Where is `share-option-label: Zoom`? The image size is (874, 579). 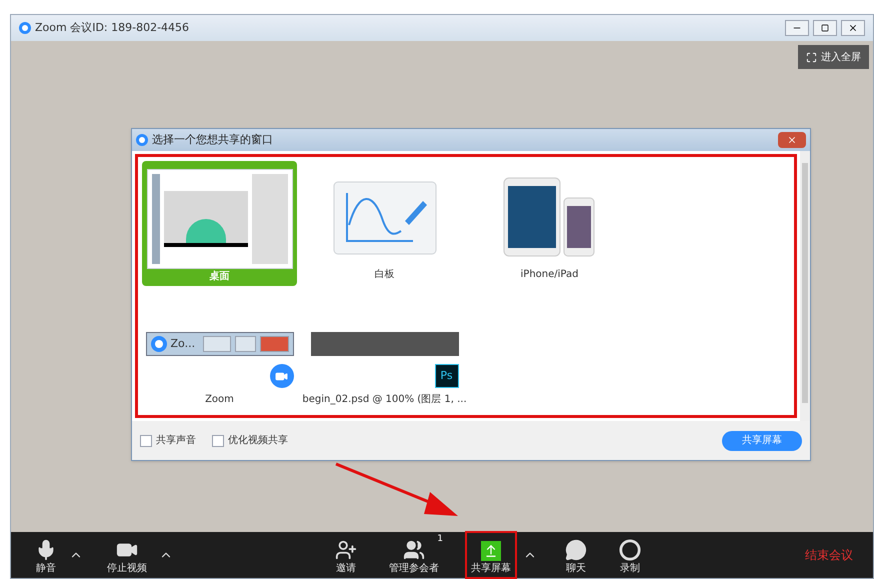
share-option-label: Zoom is located at coordinates (219, 400).